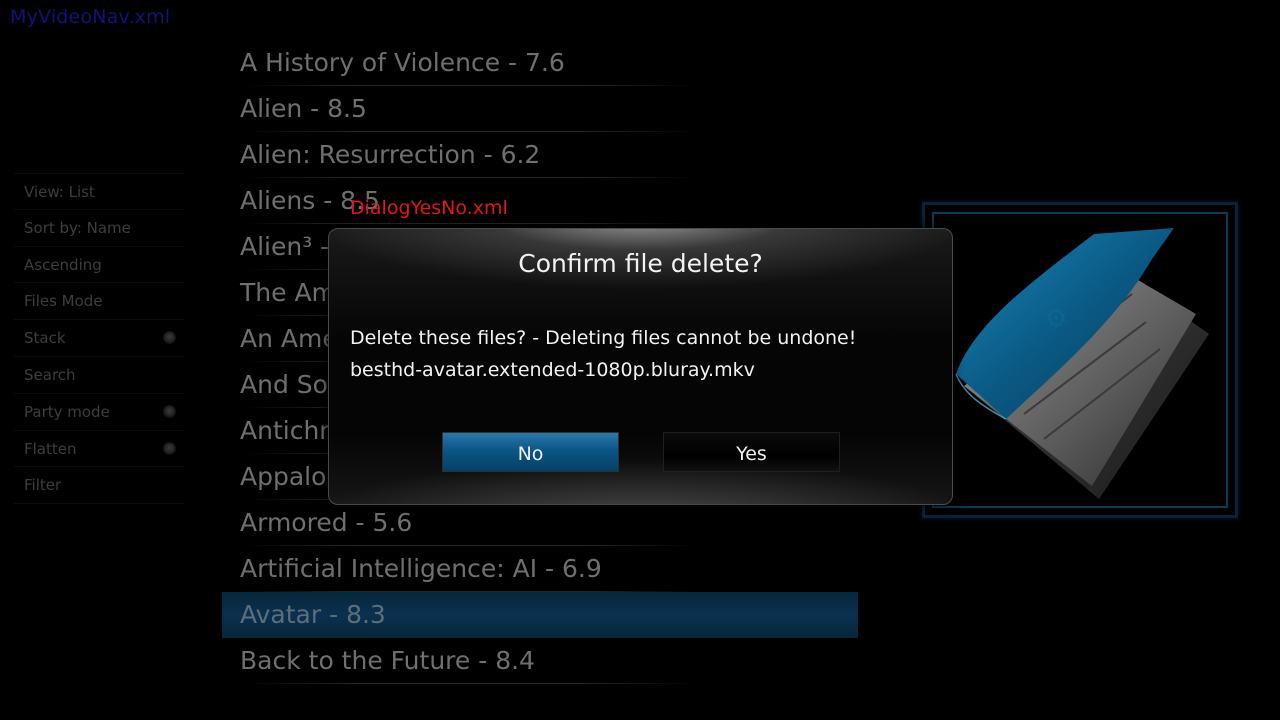 The image size is (1280, 720). Describe the element at coordinates (640, 263) in the screenshot. I see `dialog-title: Confirm file delete?` at that location.